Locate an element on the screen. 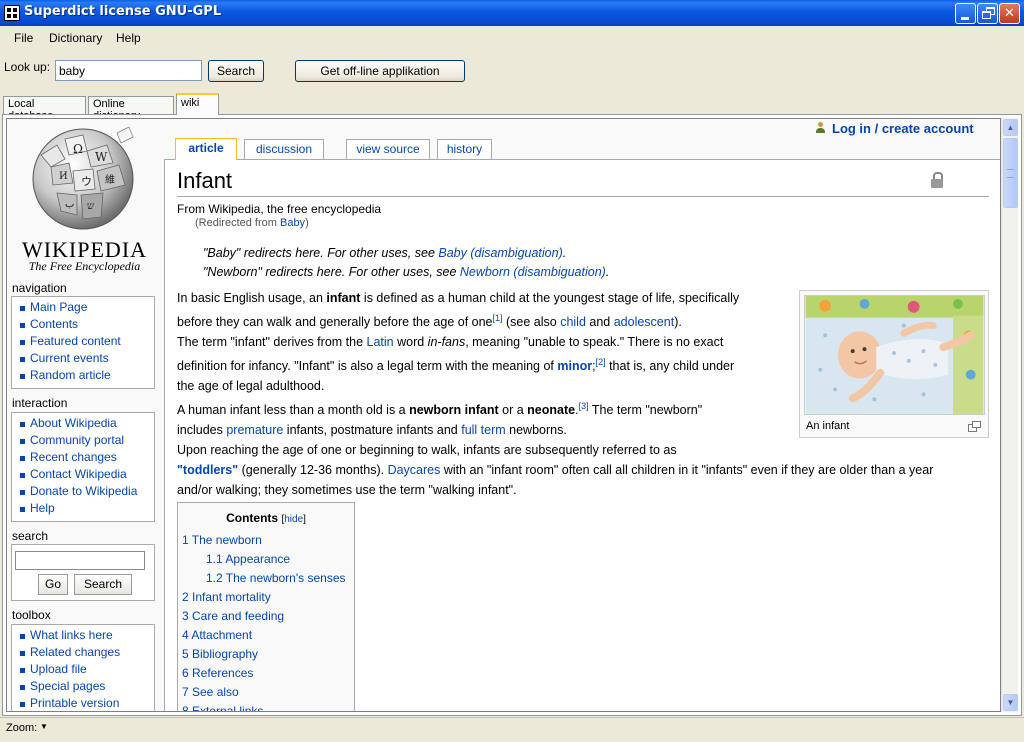  disambiguation-link: Baby (disambiguation) is located at coordinates (500, 253).